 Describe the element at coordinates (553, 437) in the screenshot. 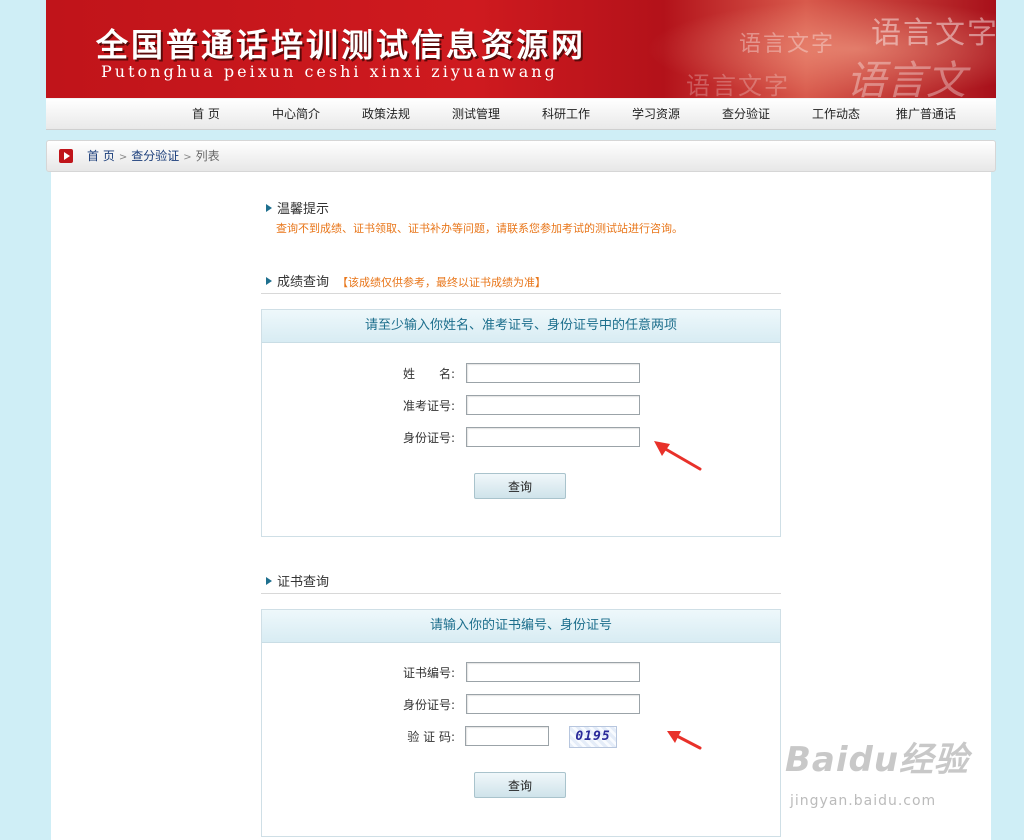

I see `id-number-input` at that location.